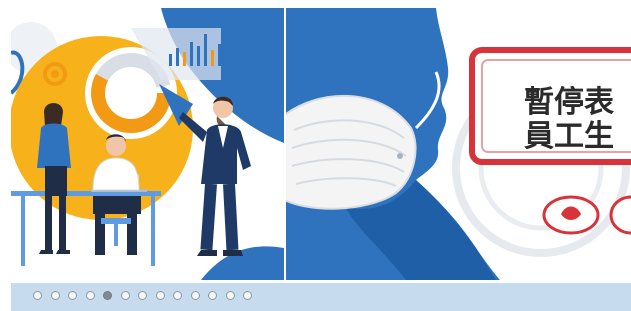 The width and height of the screenshot is (631, 311). Describe the element at coordinates (321, 297) in the screenshot. I see `carousel-pagination-bar` at that location.